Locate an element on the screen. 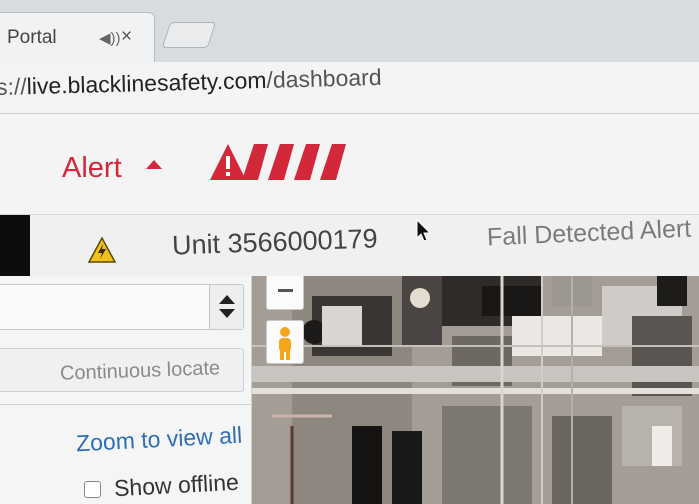  new-tab-button is located at coordinates (189, 35).